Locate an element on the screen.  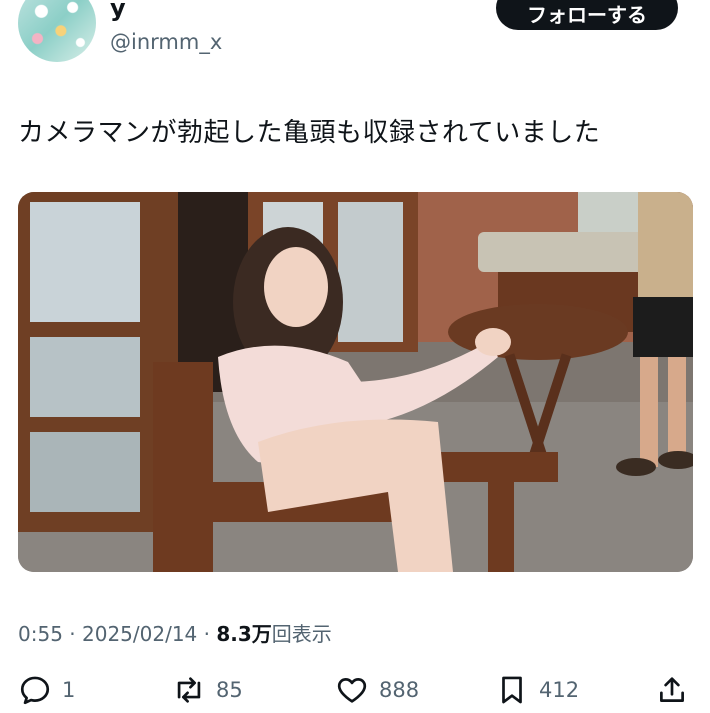
like-count: 888 is located at coordinates (399, 690).